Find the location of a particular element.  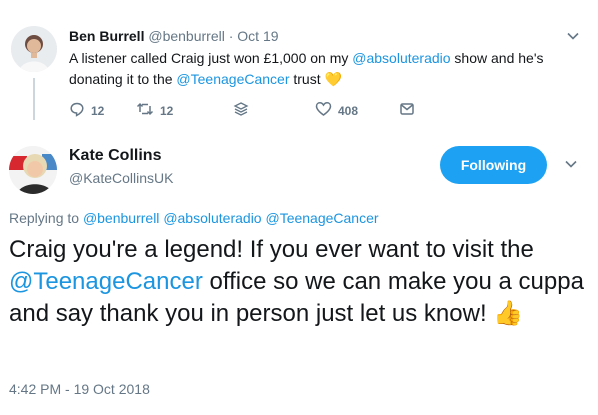

tweet-timestamp: 4:42 PM - 19 Oct 2018 is located at coordinates (79, 389).